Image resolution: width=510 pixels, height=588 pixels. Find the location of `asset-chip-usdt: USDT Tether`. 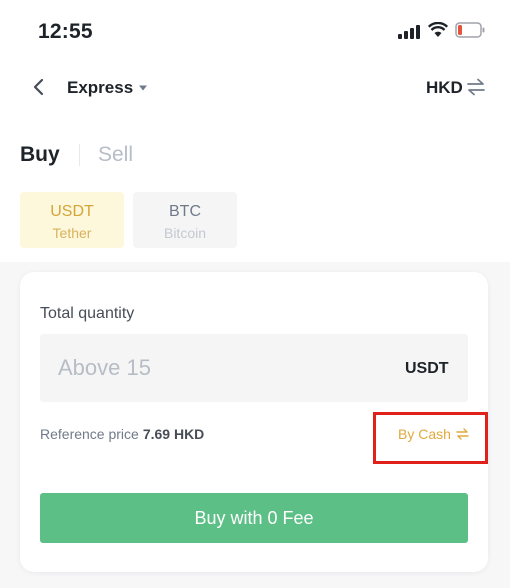

asset-chip-usdt: USDT Tether is located at coordinates (72, 220).